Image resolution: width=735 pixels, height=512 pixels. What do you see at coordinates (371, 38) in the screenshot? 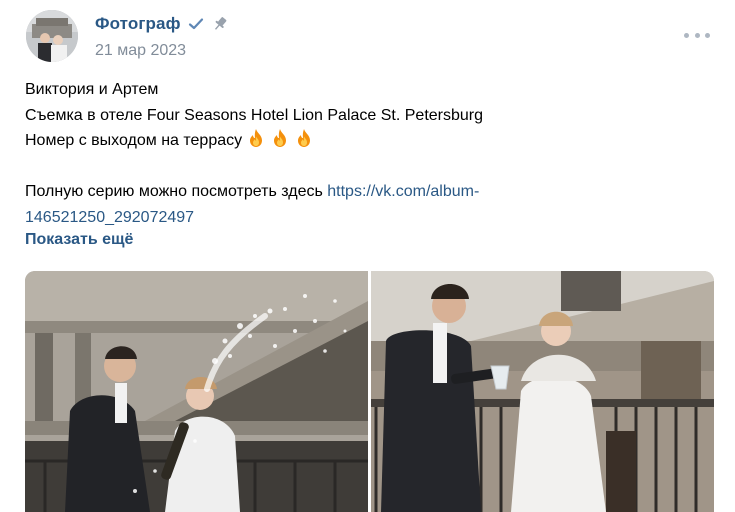
I see `post-header: Фотограф 21 мар 2023` at bounding box center [371, 38].